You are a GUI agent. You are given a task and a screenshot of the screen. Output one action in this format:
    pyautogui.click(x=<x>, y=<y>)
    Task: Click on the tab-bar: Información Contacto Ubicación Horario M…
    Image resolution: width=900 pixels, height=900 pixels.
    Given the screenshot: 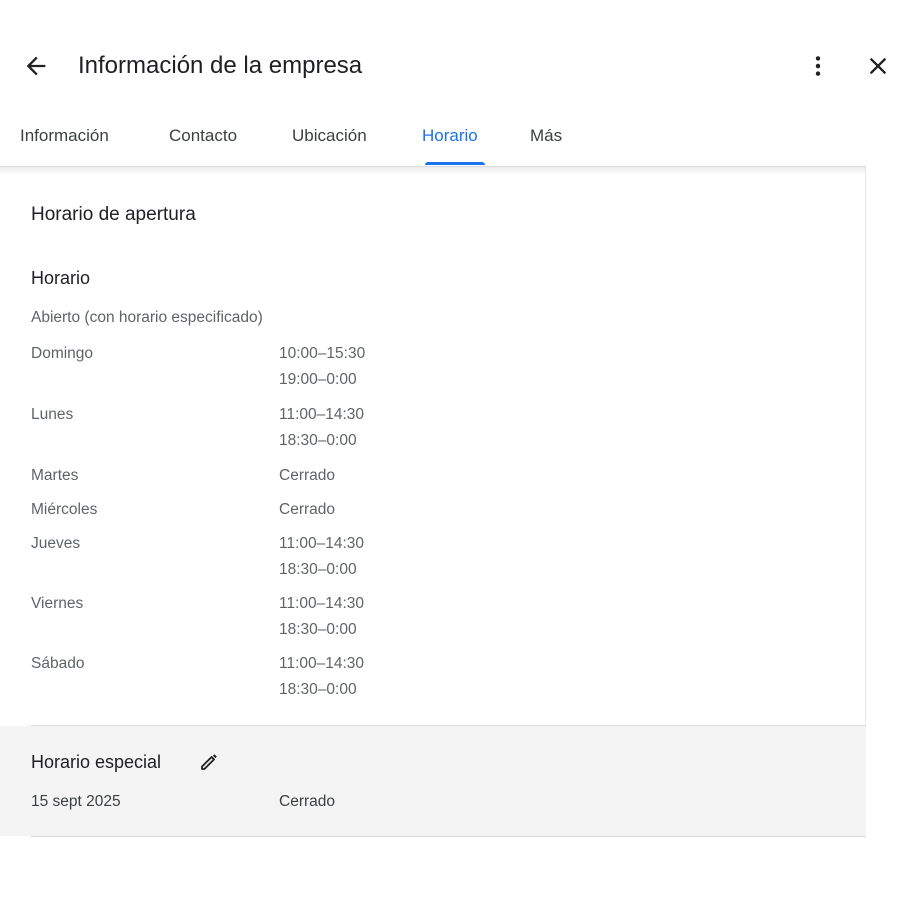 What is the action you would take?
    pyautogui.click(x=433, y=138)
    